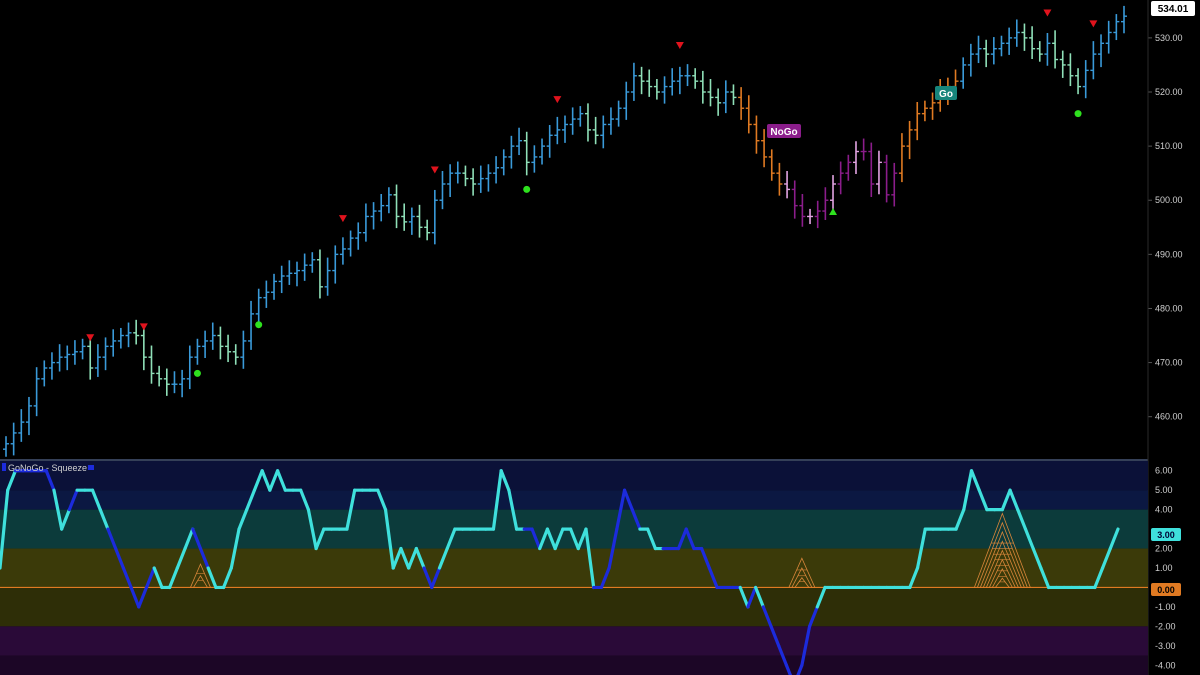 This screenshot has width=1200, height=675. I want to click on oscillator-tick-label: 6.00, so click(1164, 471).